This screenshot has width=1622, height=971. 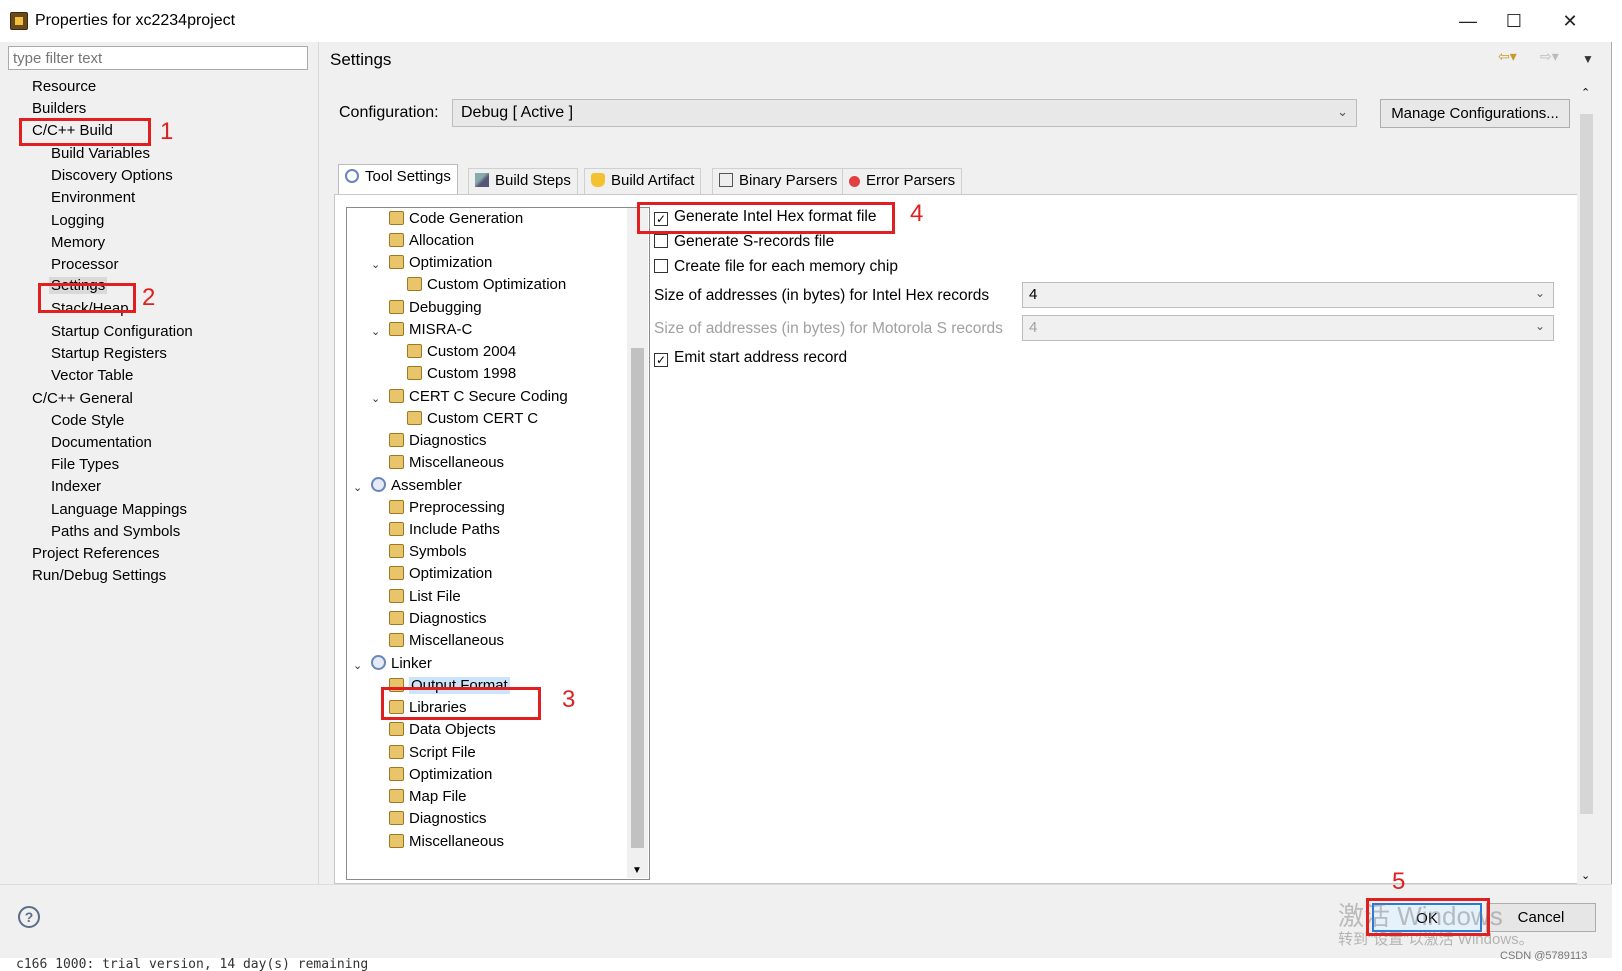 What do you see at coordinates (96, 553) in the screenshot?
I see `nav-project-references: Project References` at bounding box center [96, 553].